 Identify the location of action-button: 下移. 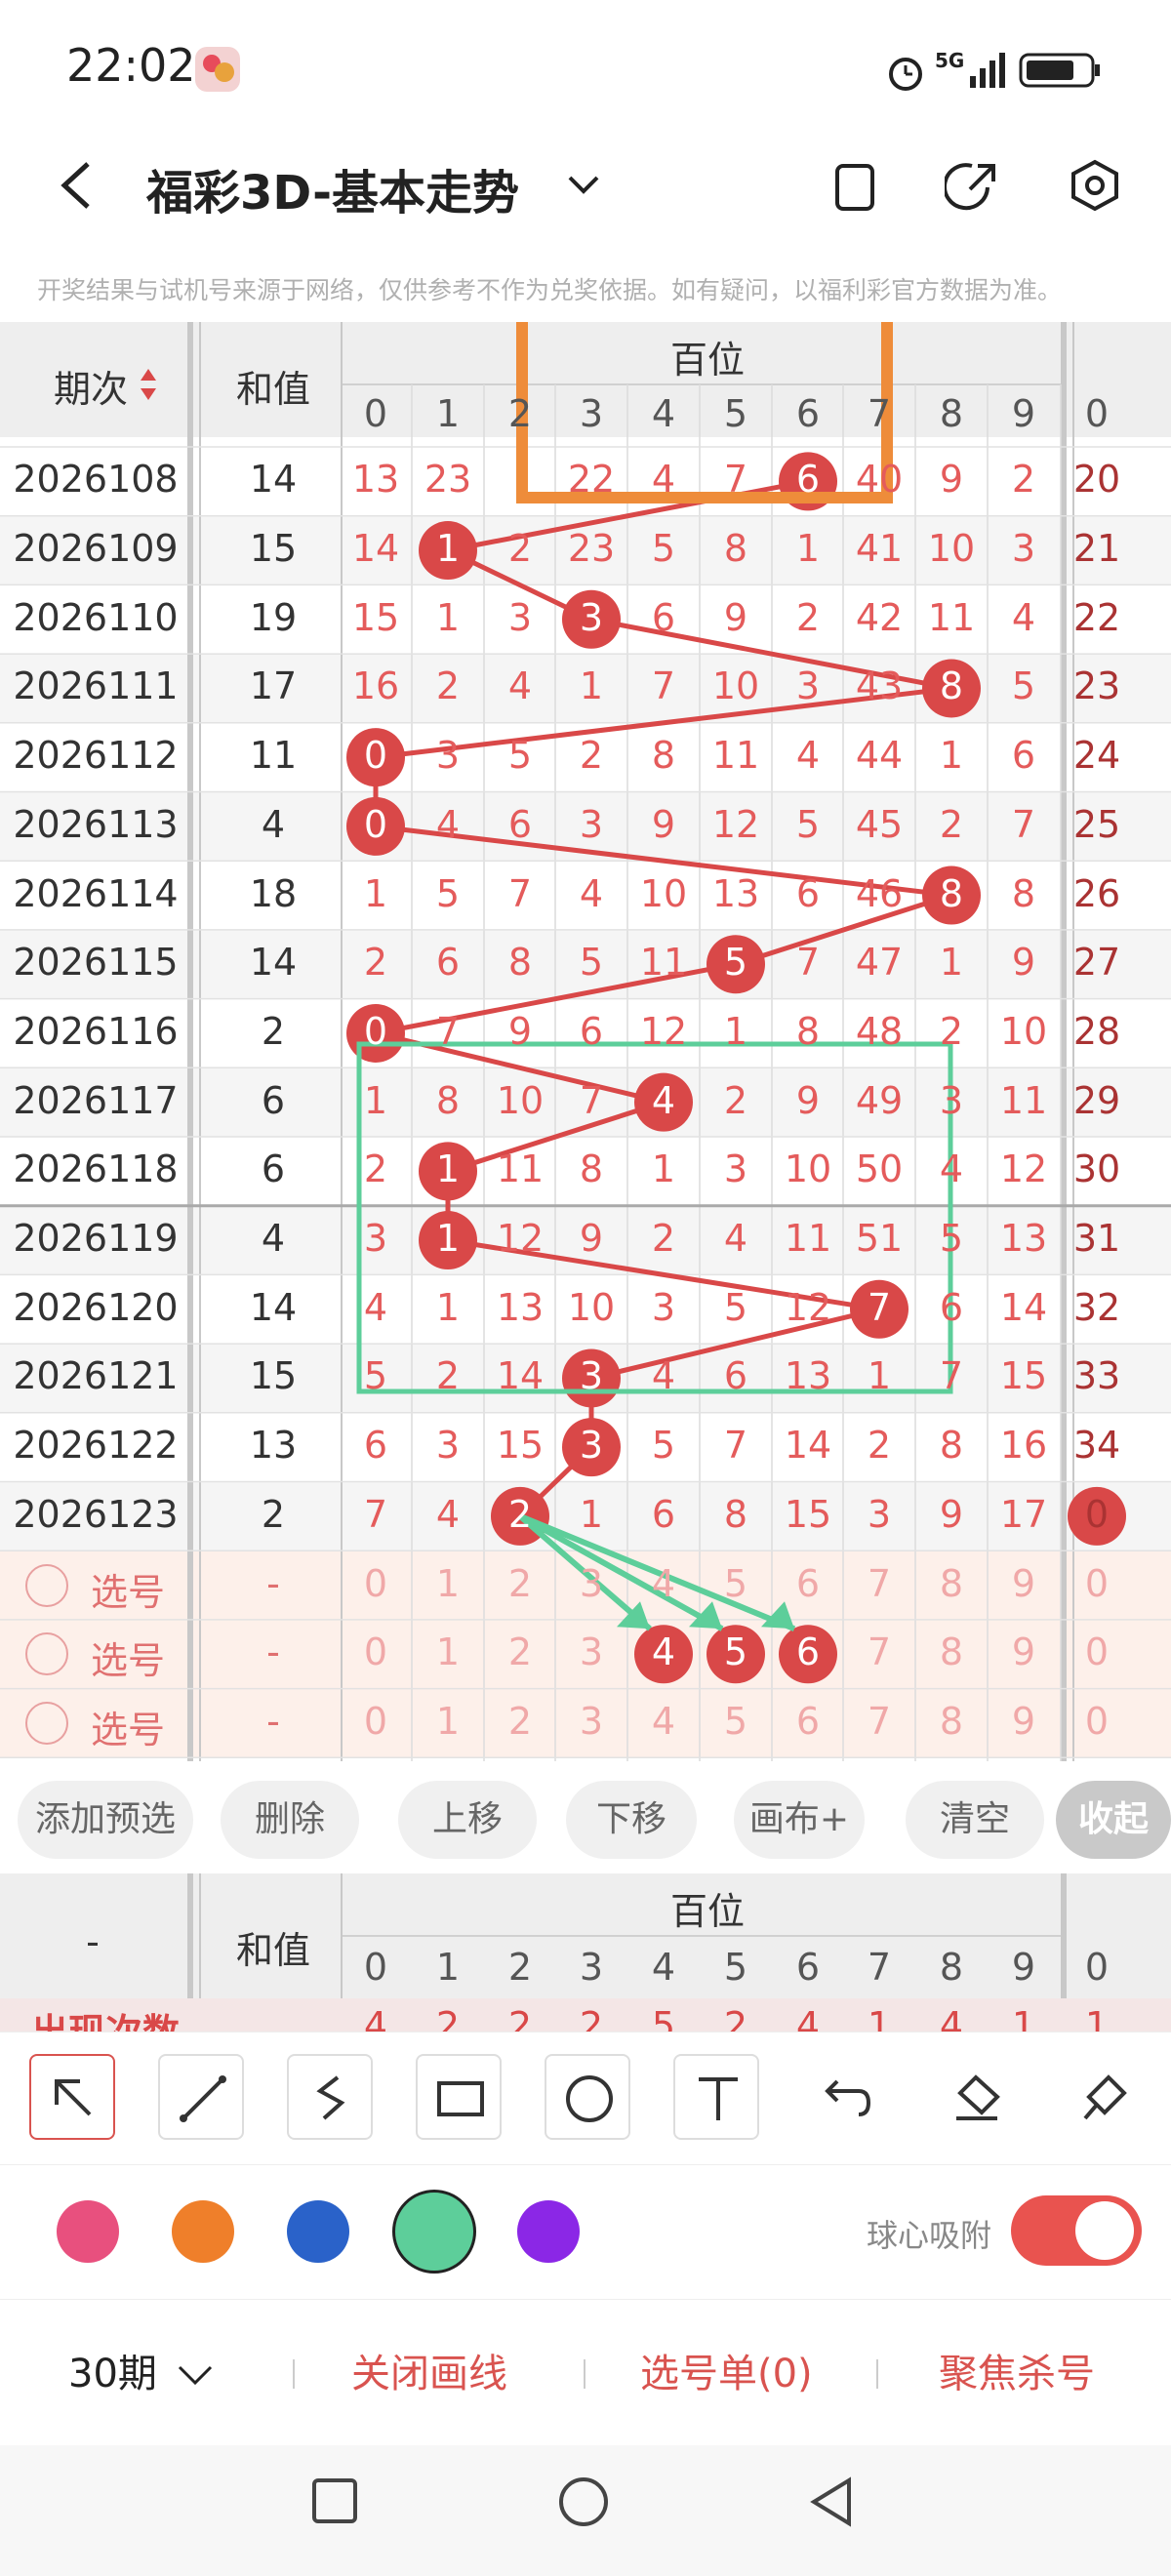
(631, 1820).